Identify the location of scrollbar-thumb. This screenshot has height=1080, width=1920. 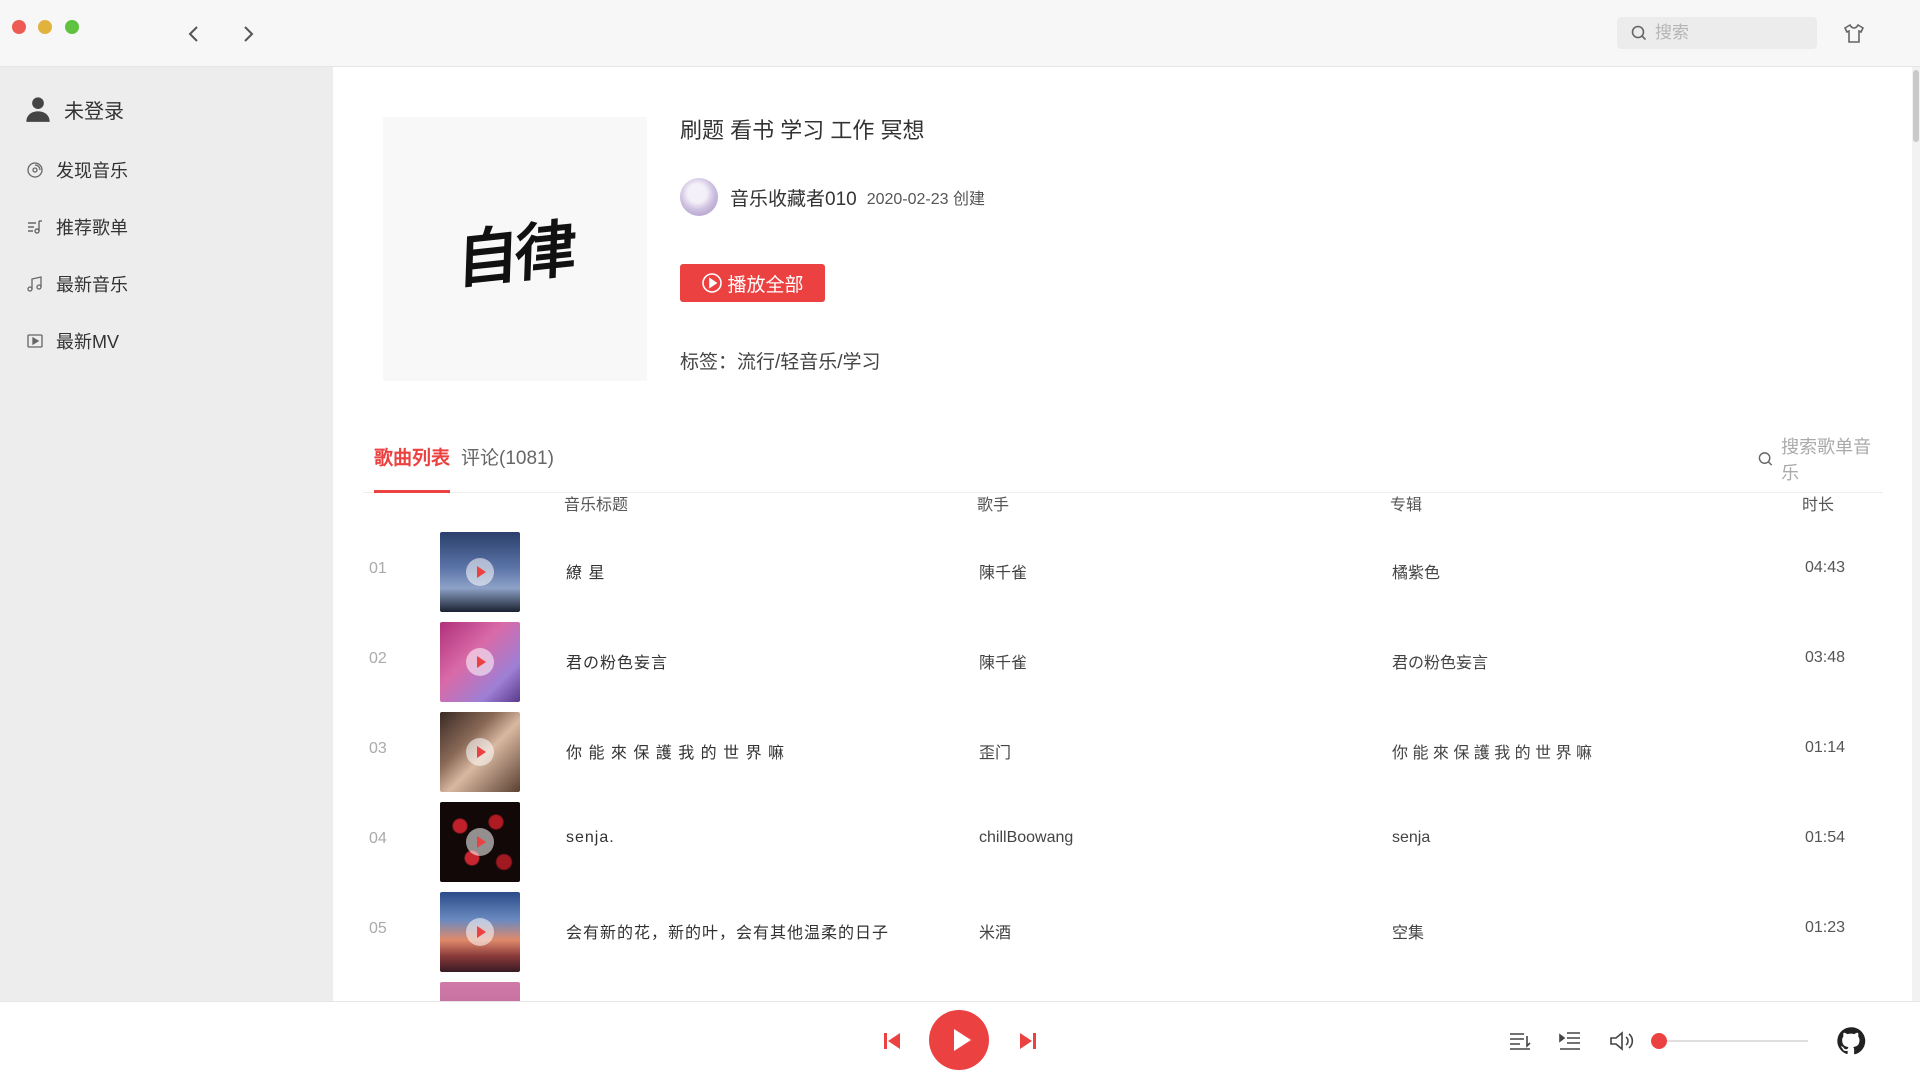
(1916, 106).